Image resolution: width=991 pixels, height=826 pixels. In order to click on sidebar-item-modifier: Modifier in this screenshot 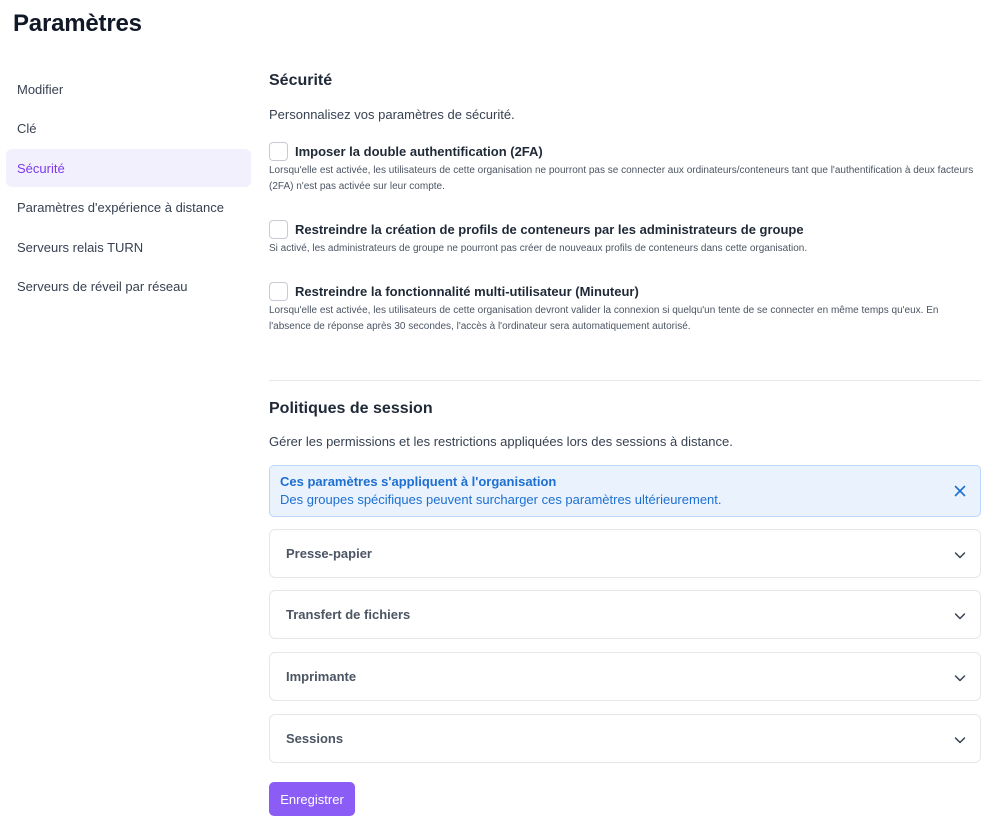, I will do `click(128, 89)`.